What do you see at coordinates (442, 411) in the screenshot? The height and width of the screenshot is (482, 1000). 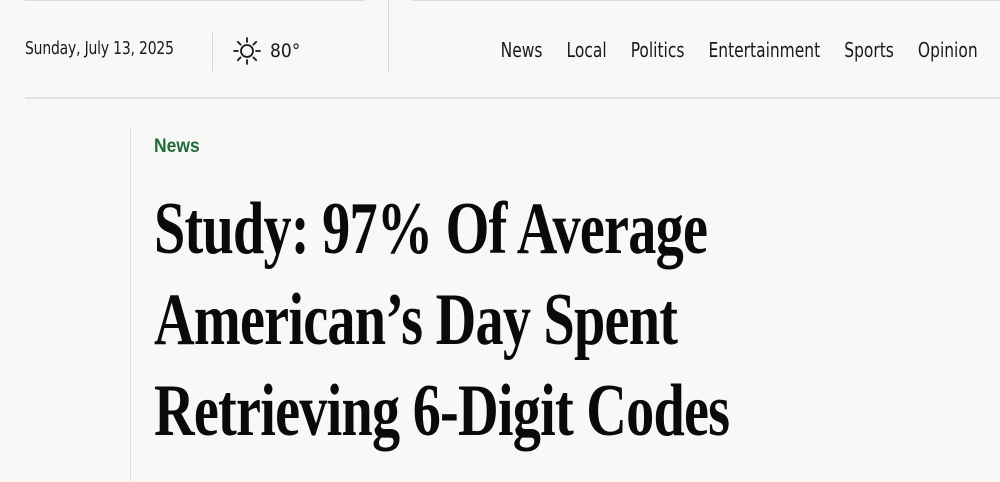 I see `headline-line: Retrieving 6-Digit Codes` at bounding box center [442, 411].